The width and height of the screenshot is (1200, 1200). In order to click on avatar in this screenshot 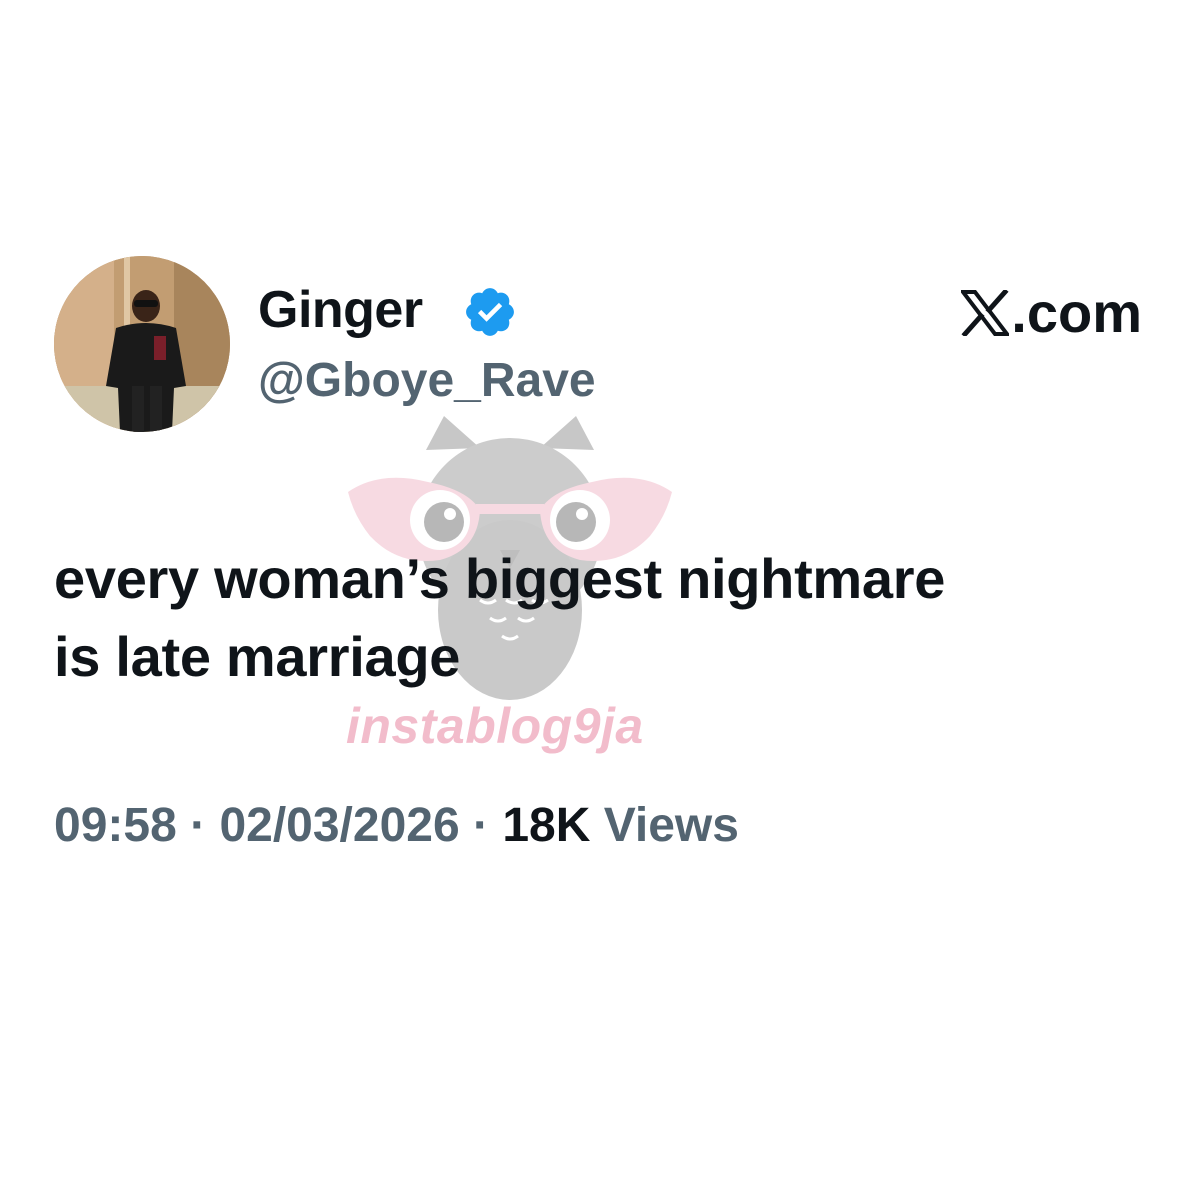, I will do `click(142, 344)`.